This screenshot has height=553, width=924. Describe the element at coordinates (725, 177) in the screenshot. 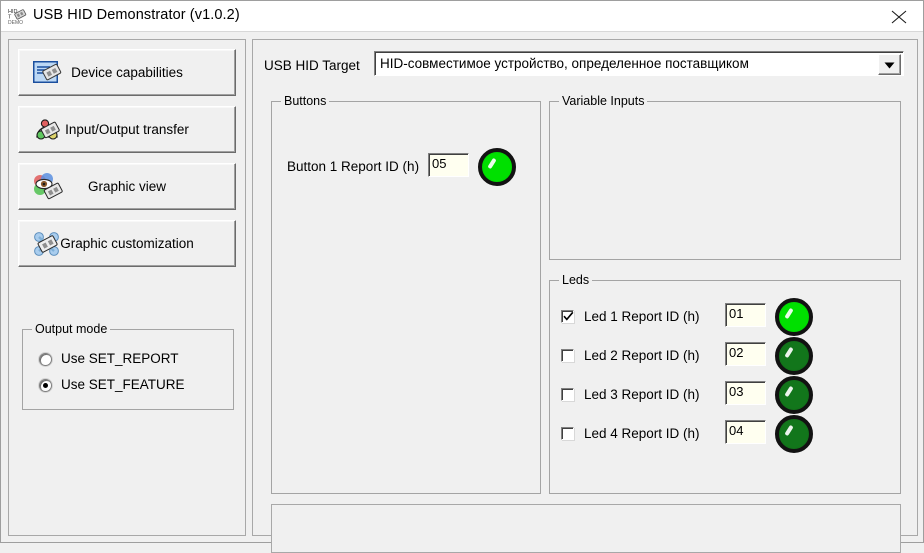

I see `variable-inputs-group: Variable Inputs` at that location.